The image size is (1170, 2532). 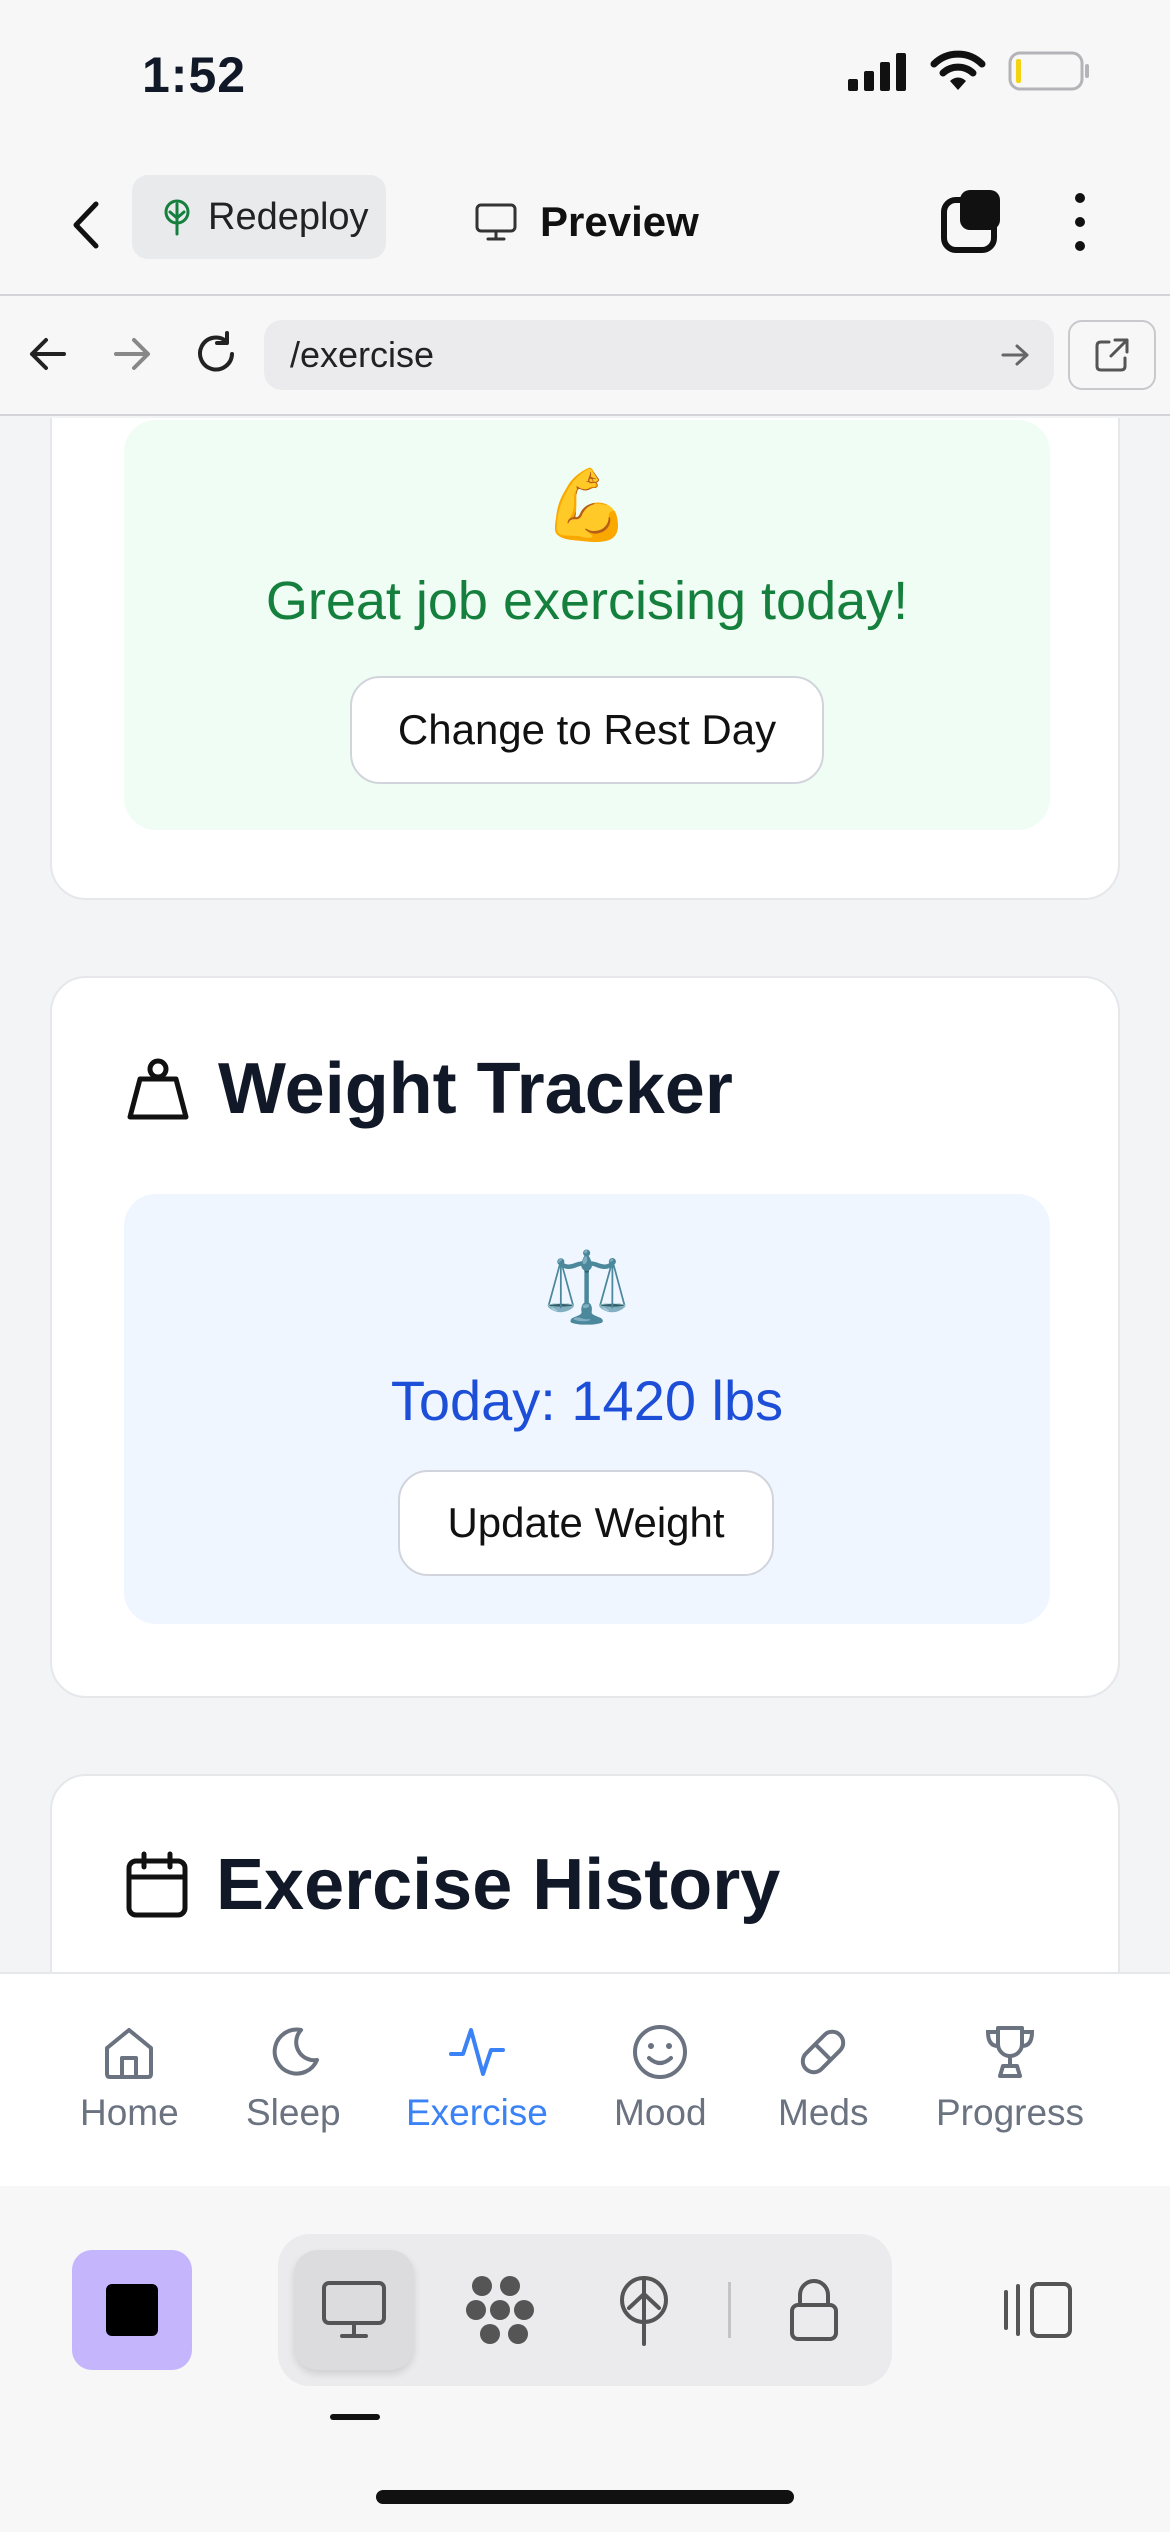 I want to click on exercise-history-card: Exercise History, so click(x=585, y=1873).